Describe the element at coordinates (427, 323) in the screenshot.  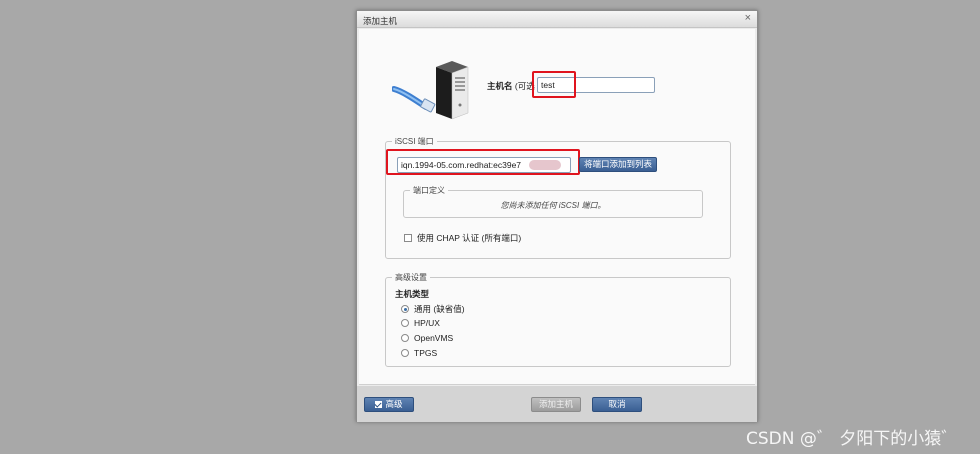
I see `host-type-option-label: HP/UX` at that location.